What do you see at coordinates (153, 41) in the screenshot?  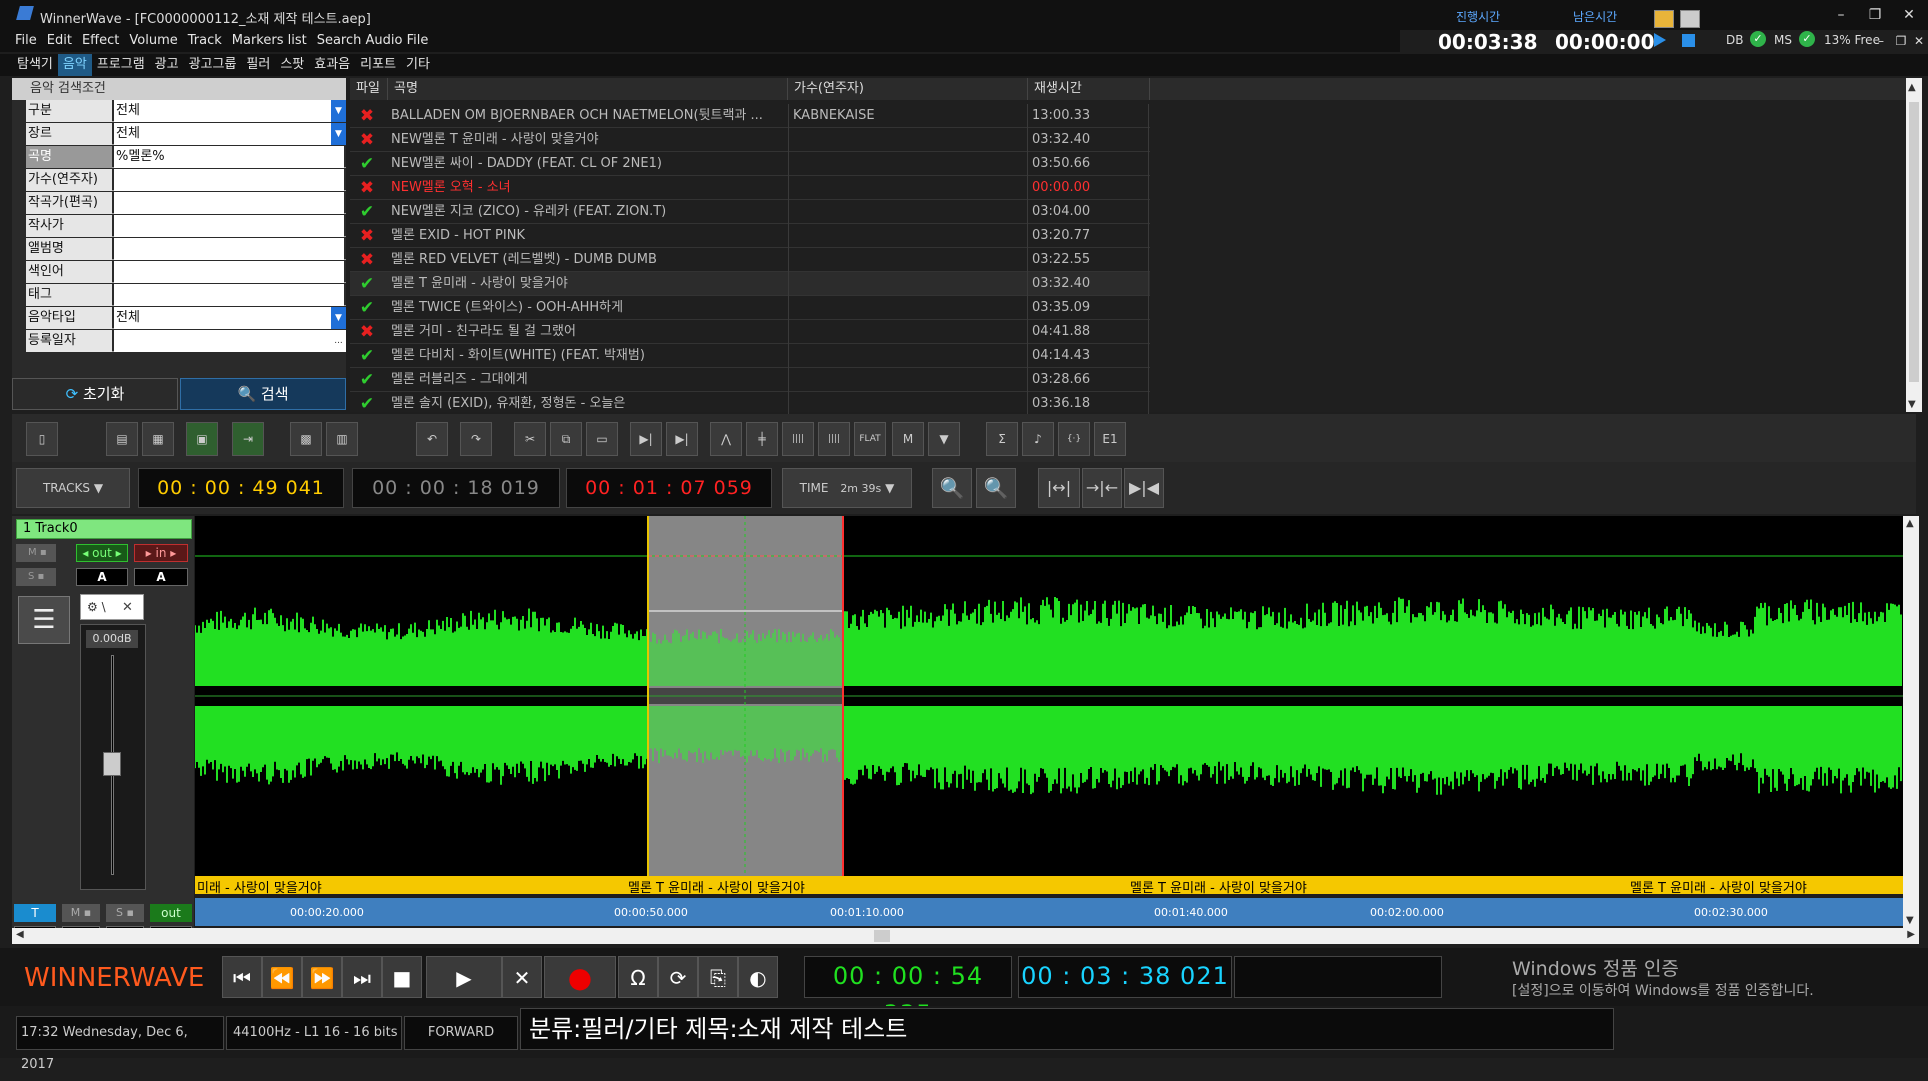 I see `menu-volume: Volume` at bounding box center [153, 41].